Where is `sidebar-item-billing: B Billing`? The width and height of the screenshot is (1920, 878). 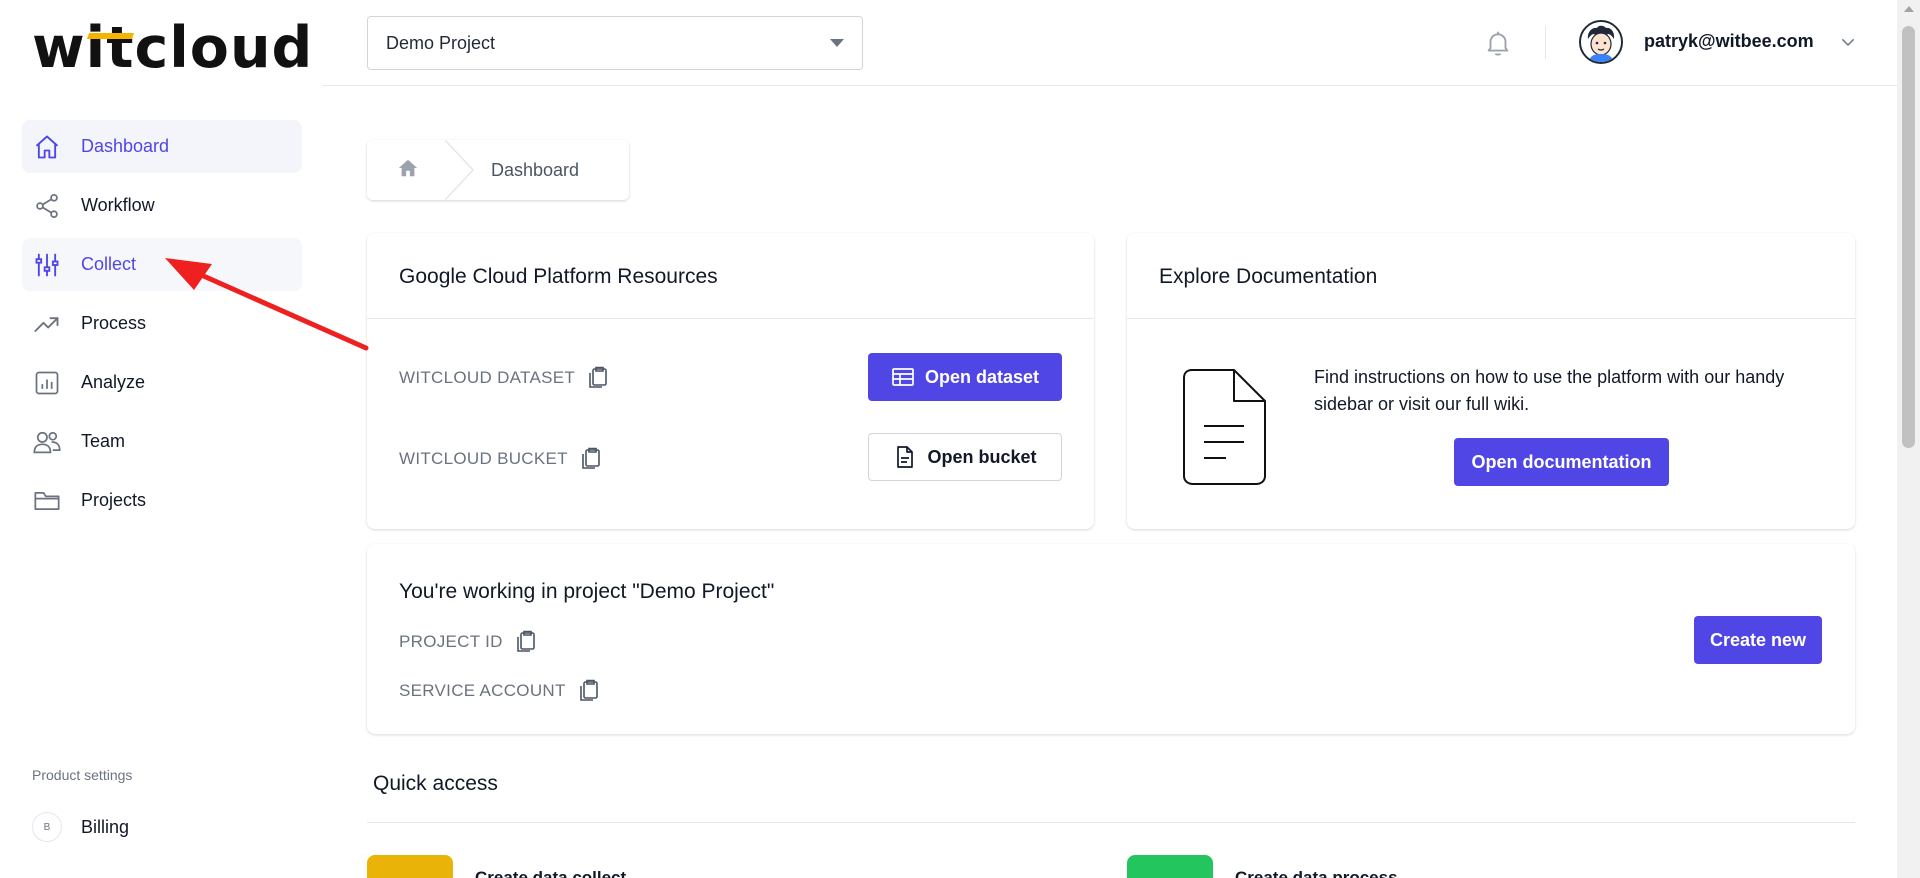 sidebar-item-billing: B Billing is located at coordinates (80, 827).